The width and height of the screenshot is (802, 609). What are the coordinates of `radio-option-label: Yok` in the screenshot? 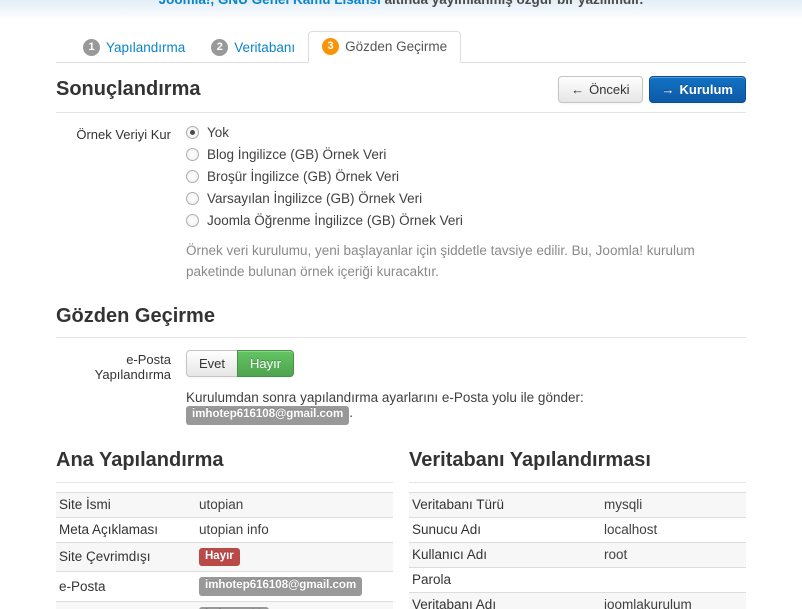 It's located at (218, 132).